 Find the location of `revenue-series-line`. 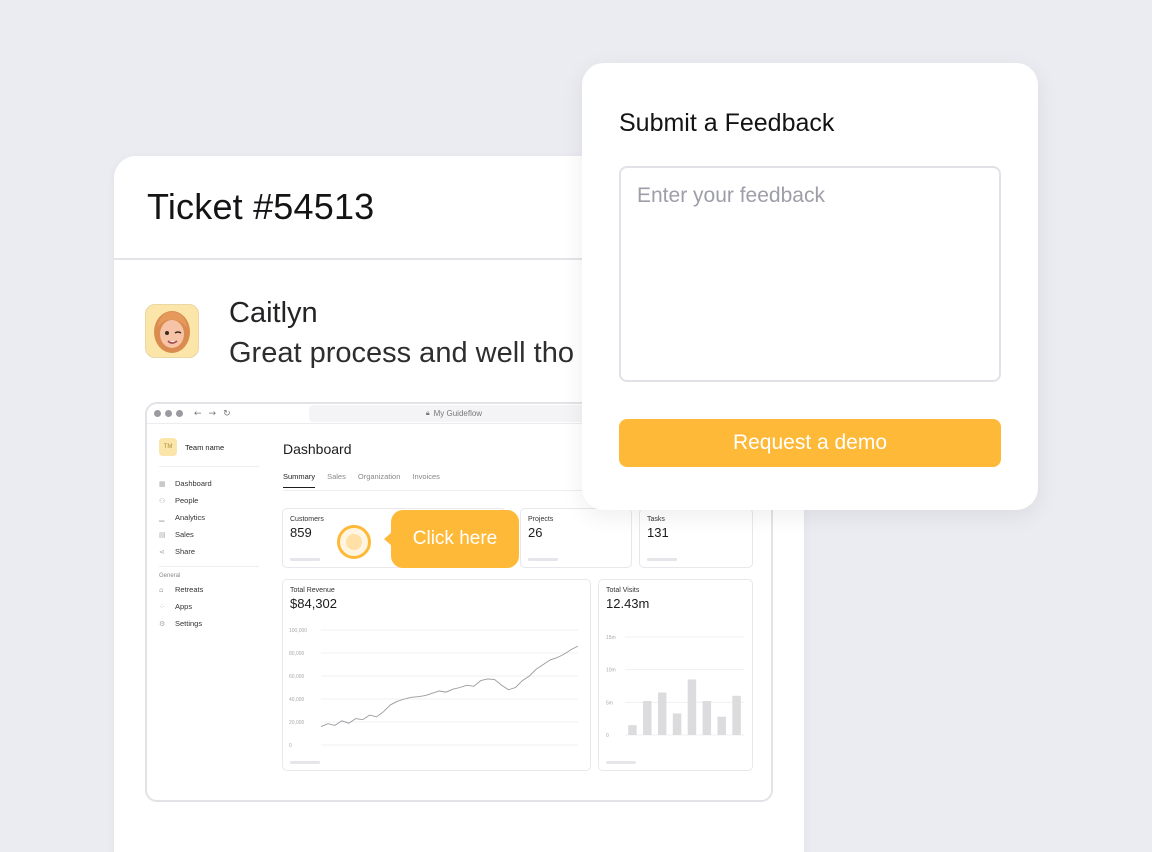

revenue-series-line is located at coordinates (449, 686).